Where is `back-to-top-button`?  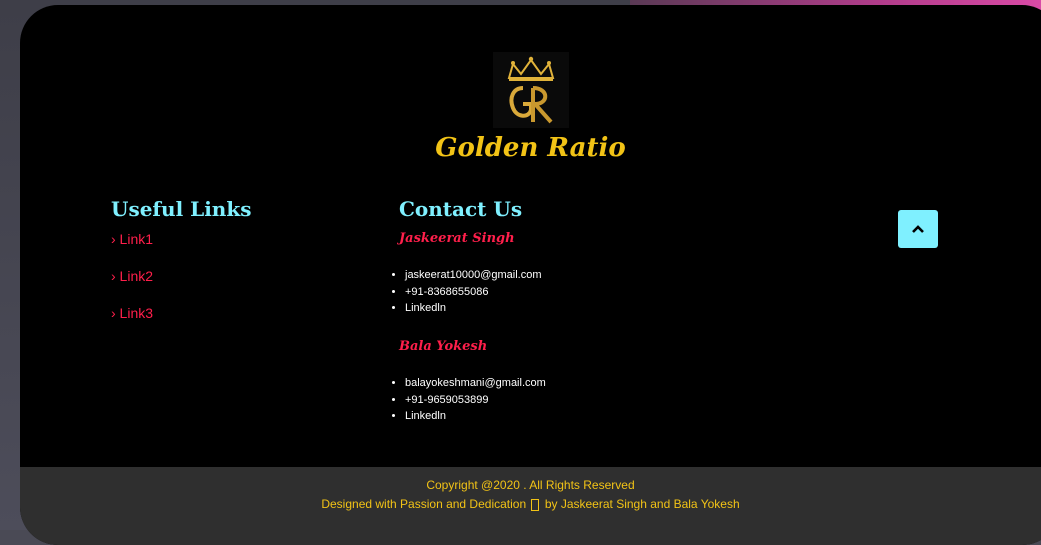 back-to-top-button is located at coordinates (918, 229).